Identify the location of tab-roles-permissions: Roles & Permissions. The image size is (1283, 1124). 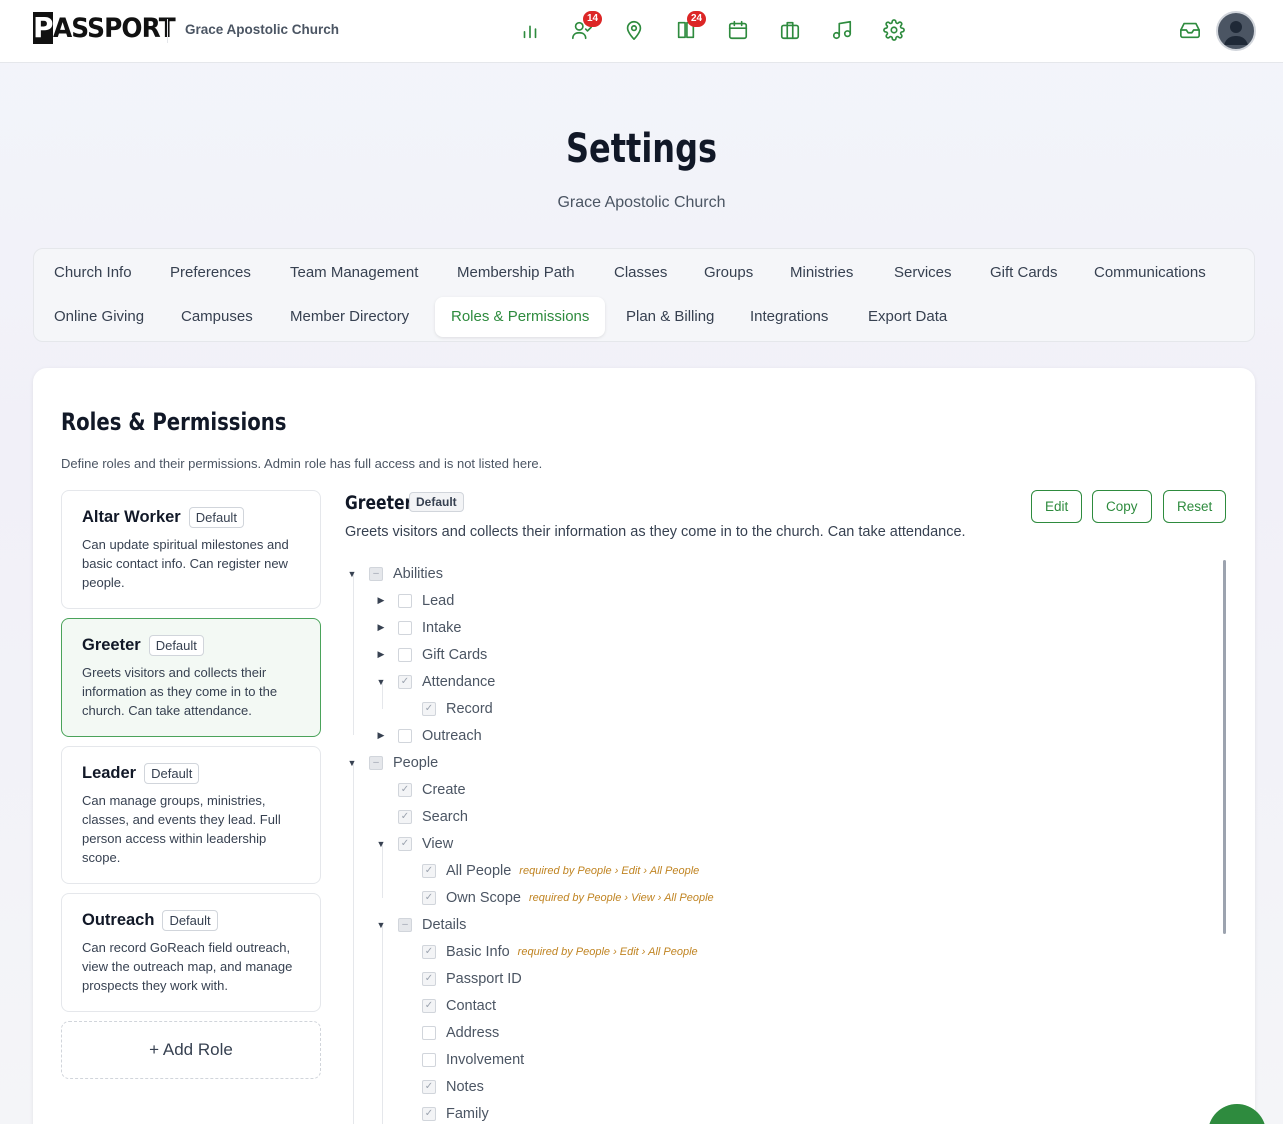
(520, 317).